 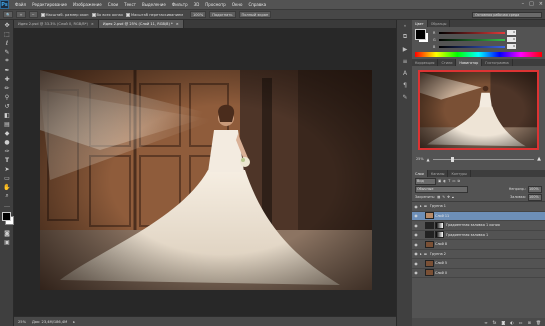 I want to click on menu-item: Файл, so click(x=20, y=4).